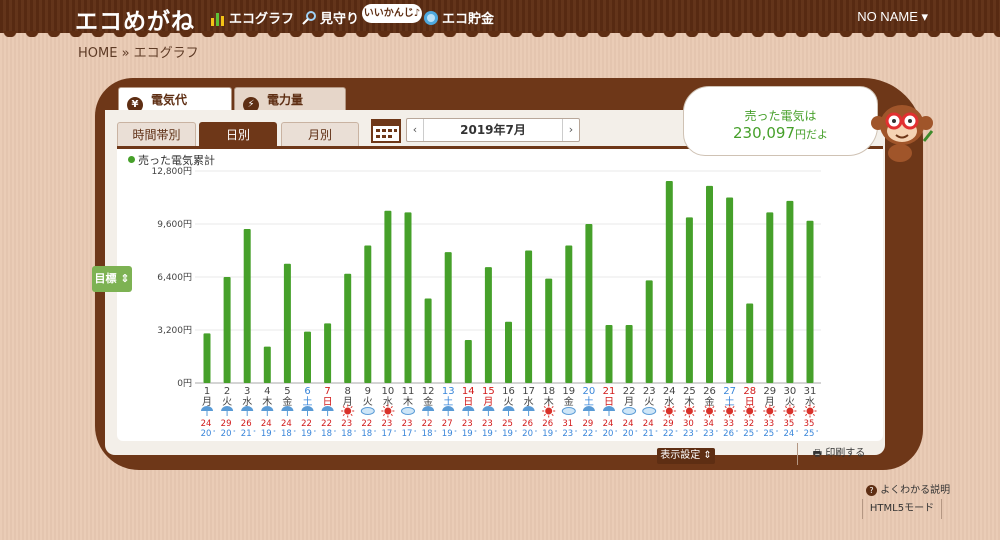 Image resolution: width=1000 pixels, height=540 pixels. What do you see at coordinates (892, 17) in the screenshot?
I see `user-menu: NO NAME ▾` at bounding box center [892, 17].